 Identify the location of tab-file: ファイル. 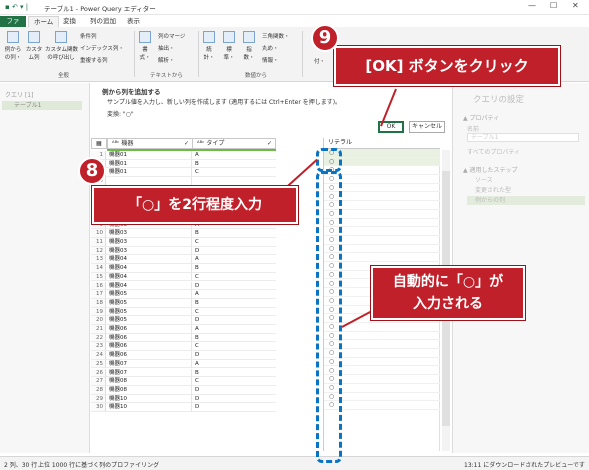
(13, 26).